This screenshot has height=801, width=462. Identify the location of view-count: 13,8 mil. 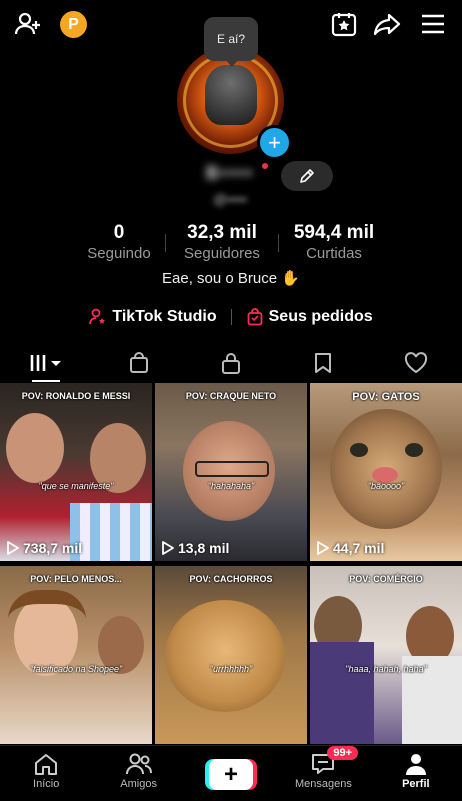
(195, 548).